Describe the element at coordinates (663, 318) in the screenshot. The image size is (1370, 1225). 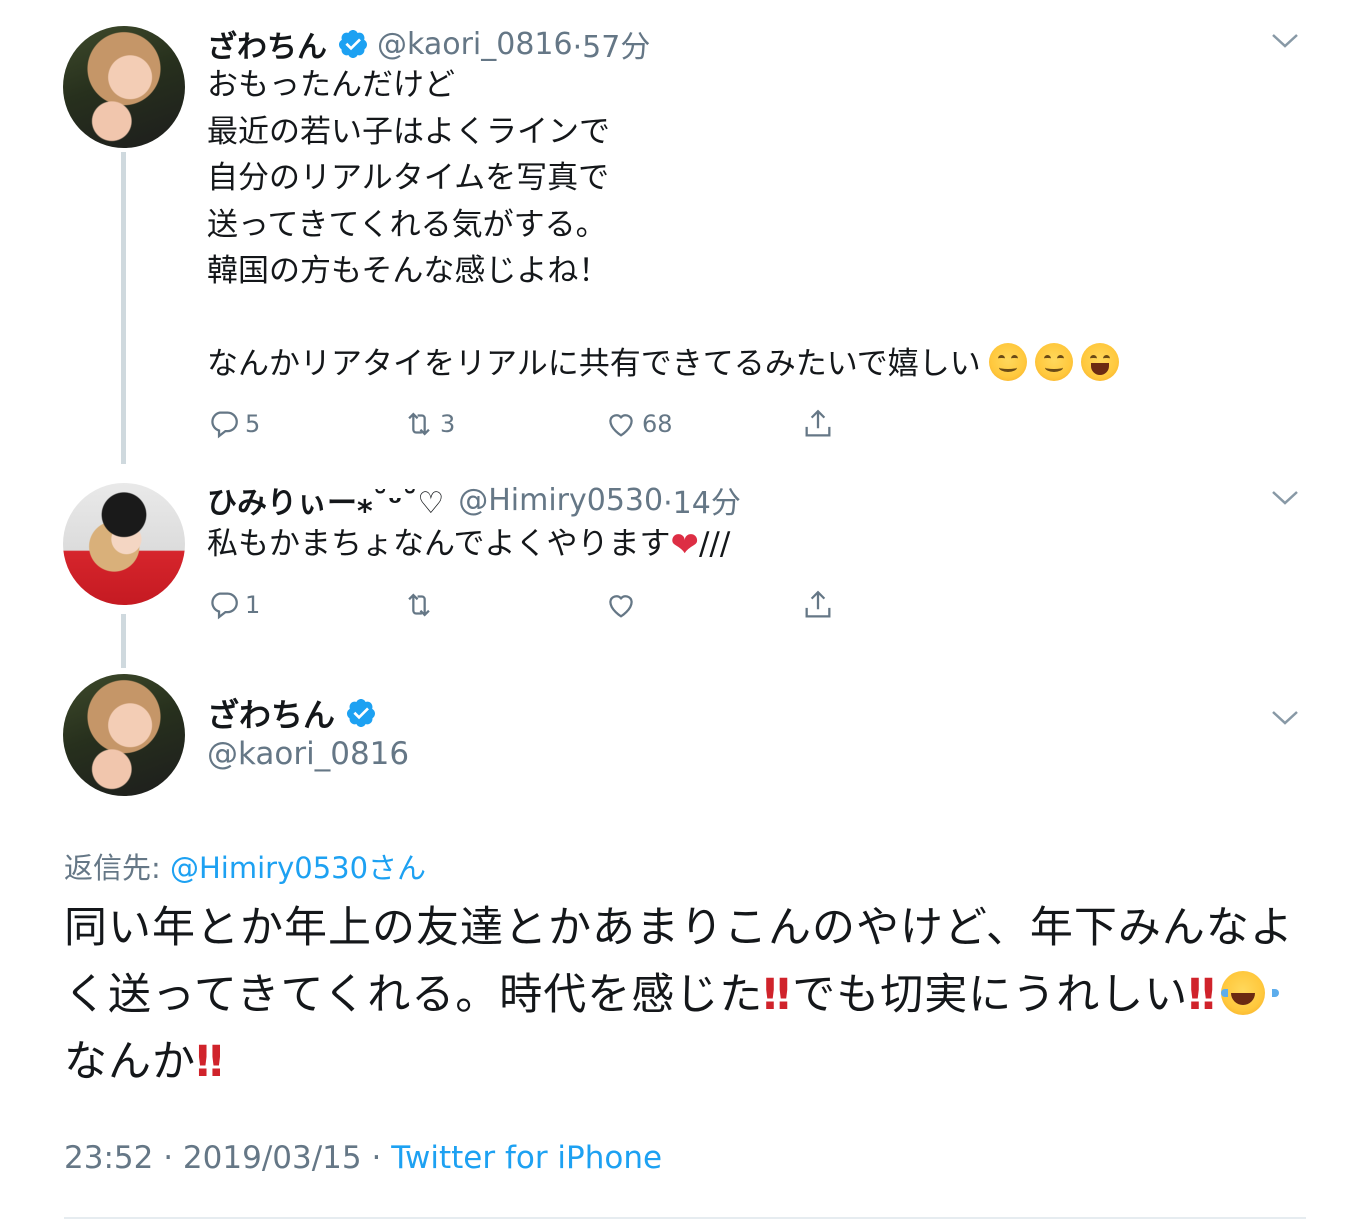
I see `tweet-line` at that location.